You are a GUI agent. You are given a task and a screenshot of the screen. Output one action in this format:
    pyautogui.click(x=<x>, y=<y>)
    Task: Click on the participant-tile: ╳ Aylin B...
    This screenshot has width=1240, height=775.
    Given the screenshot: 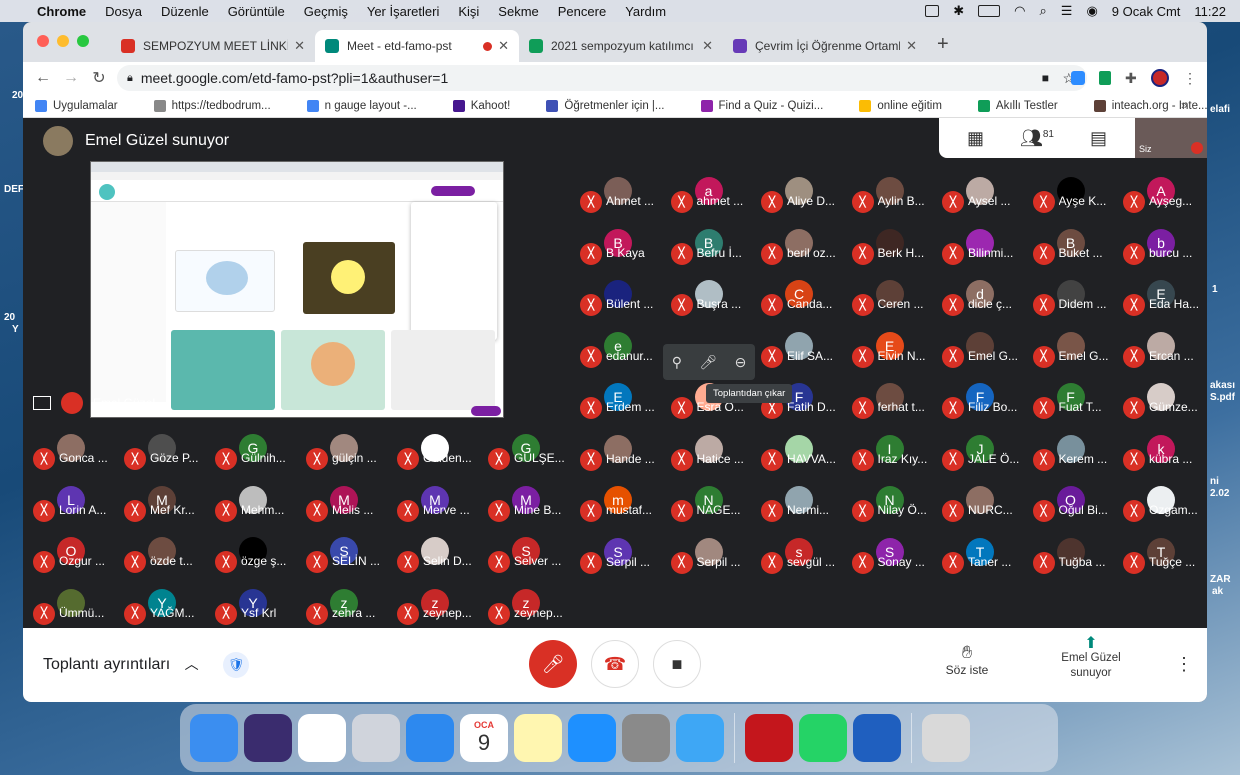 What is the action you would take?
    pyautogui.click(x=892, y=195)
    